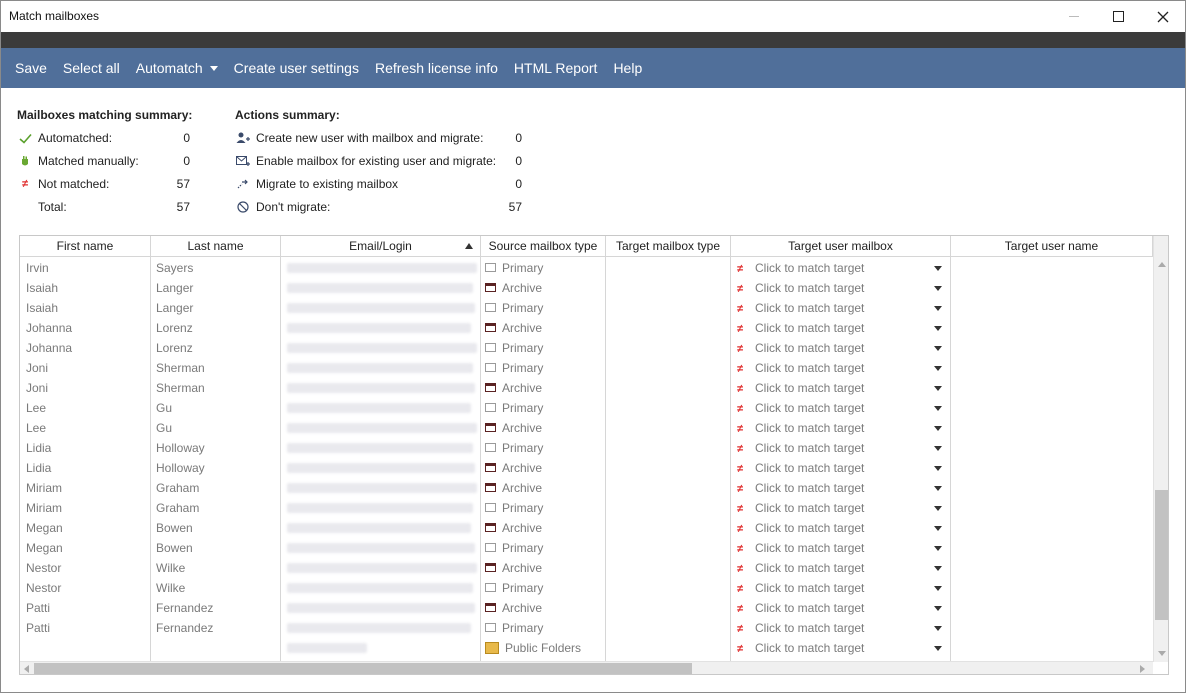  Describe the element at coordinates (543, 246) in the screenshot. I see `column-header-source-type: Source mailbox type` at that location.